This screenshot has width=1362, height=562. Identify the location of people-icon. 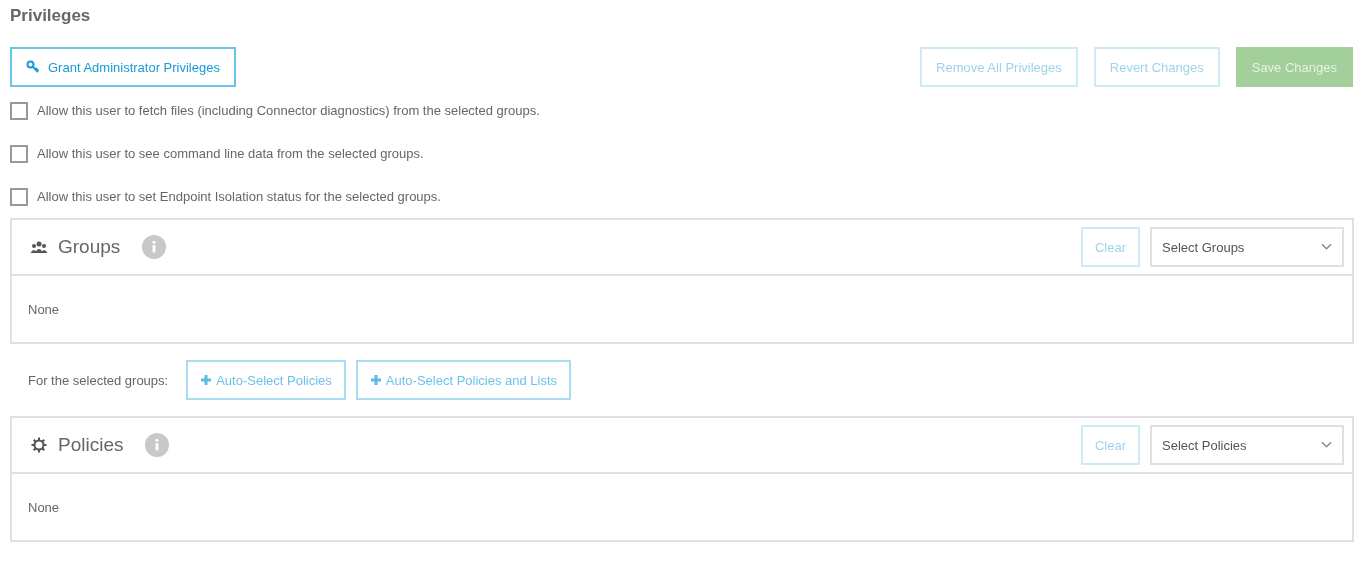
(39, 247).